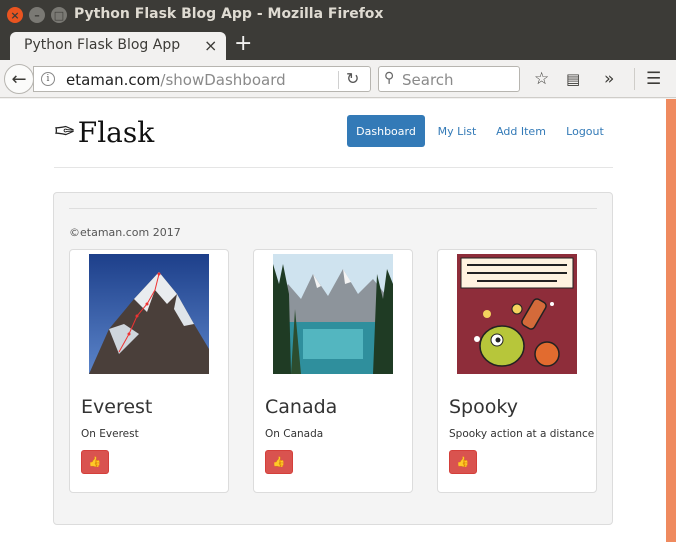 This screenshot has width=676, height=542. I want to click on tab-strip: Python Flask Blog App × +, so click(338, 45).